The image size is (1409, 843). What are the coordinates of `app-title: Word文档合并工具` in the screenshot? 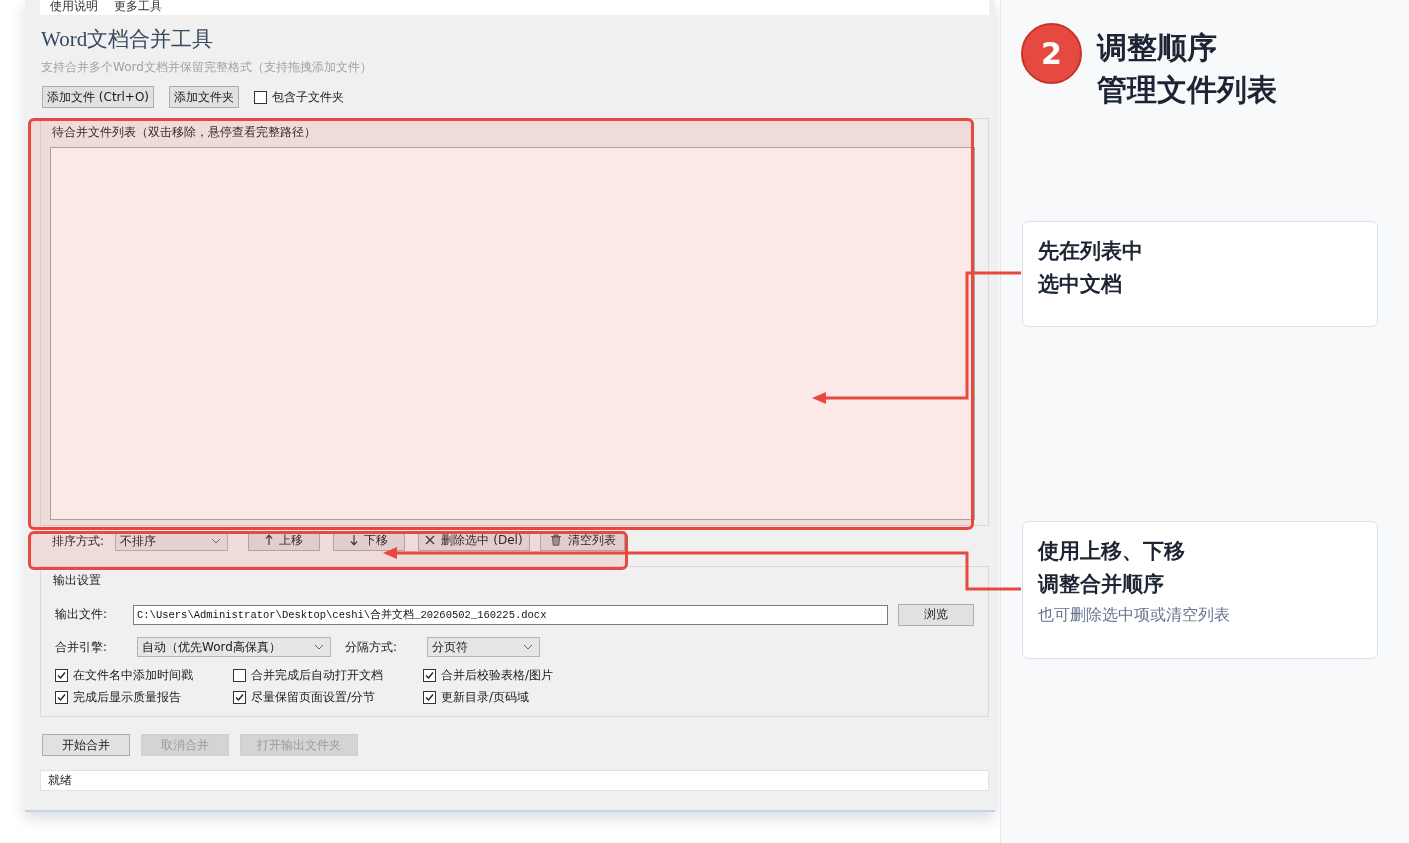 It's located at (127, 39).